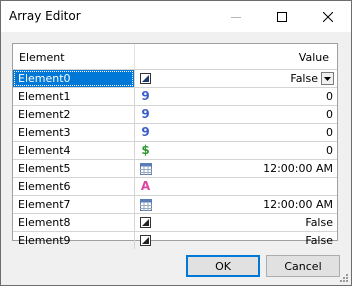 The width and height of the screenshot is (352, 286). Describe the element at coordinates (73, 222) in the screenshot. I see `element-name-cell: Element8` at that location.